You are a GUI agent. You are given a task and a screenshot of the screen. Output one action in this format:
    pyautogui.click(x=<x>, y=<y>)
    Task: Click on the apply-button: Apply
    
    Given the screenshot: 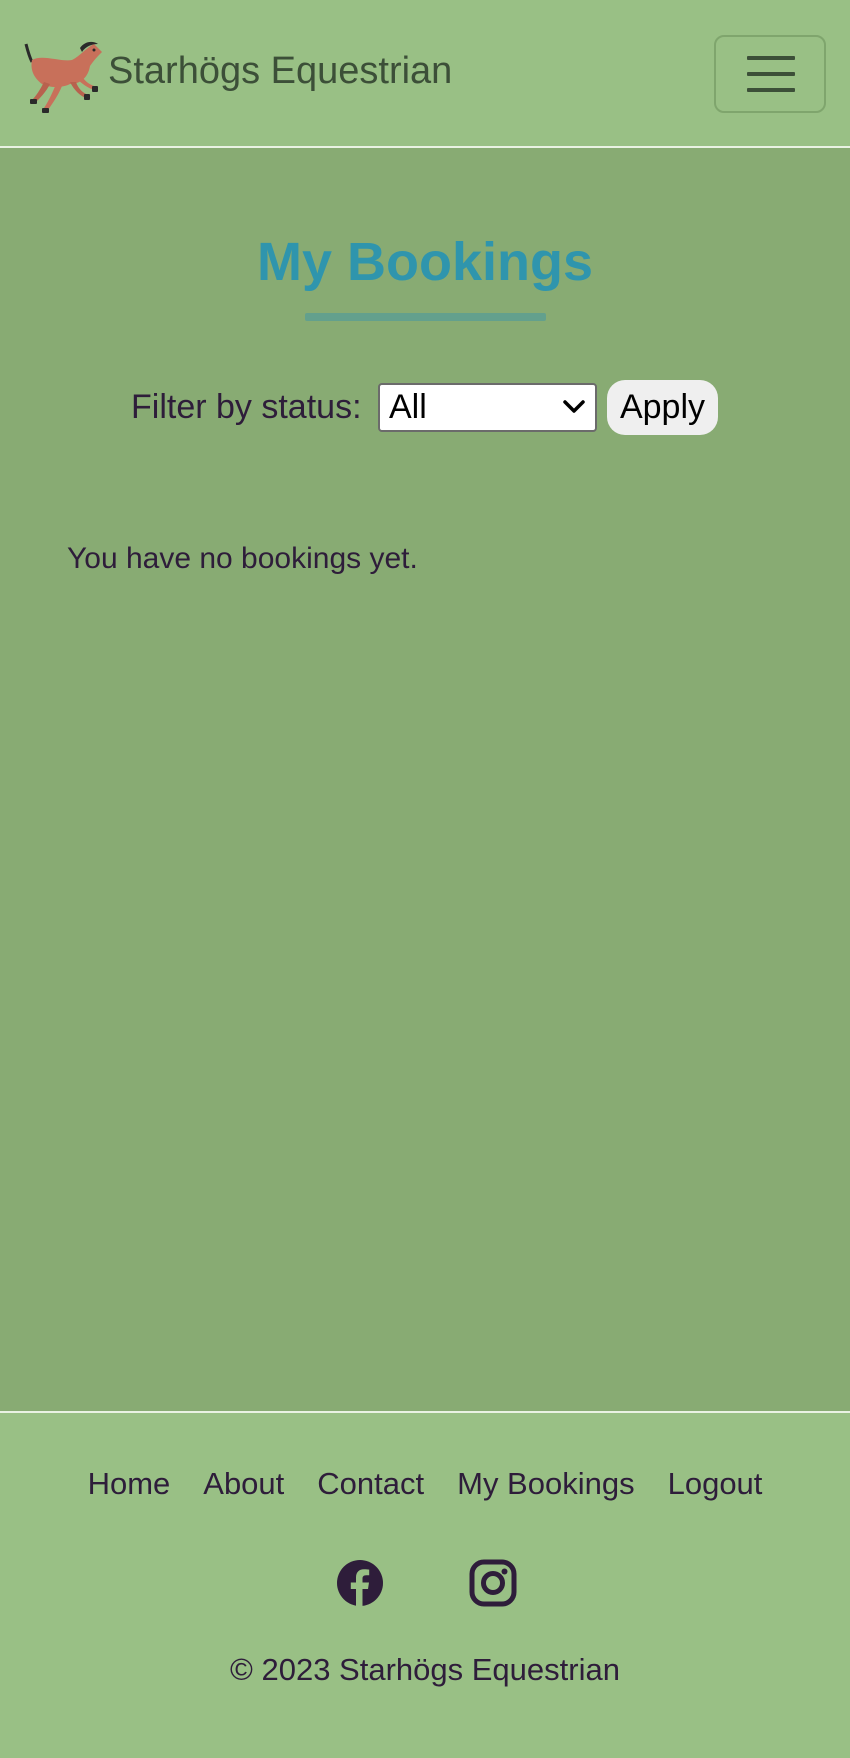 What is the action you would take?
    pyautogui.click(x=662, y=407)
    